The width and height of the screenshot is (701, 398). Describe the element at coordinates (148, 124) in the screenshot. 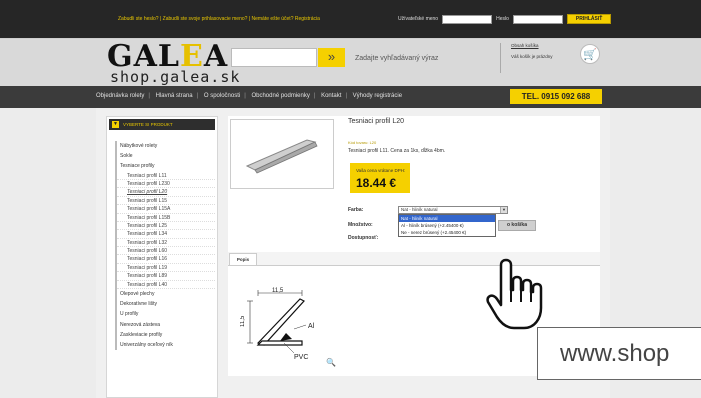

I see `sidebar-heading-label: VYBERTE SI PRODUKT` at that location.